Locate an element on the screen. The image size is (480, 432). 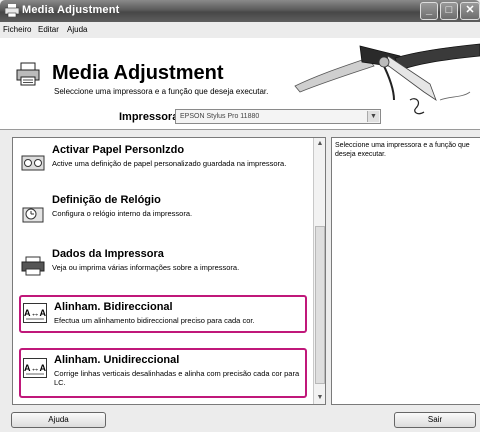
list-scrollbar: ▲ ▼ is located at coordinates (319, 271).